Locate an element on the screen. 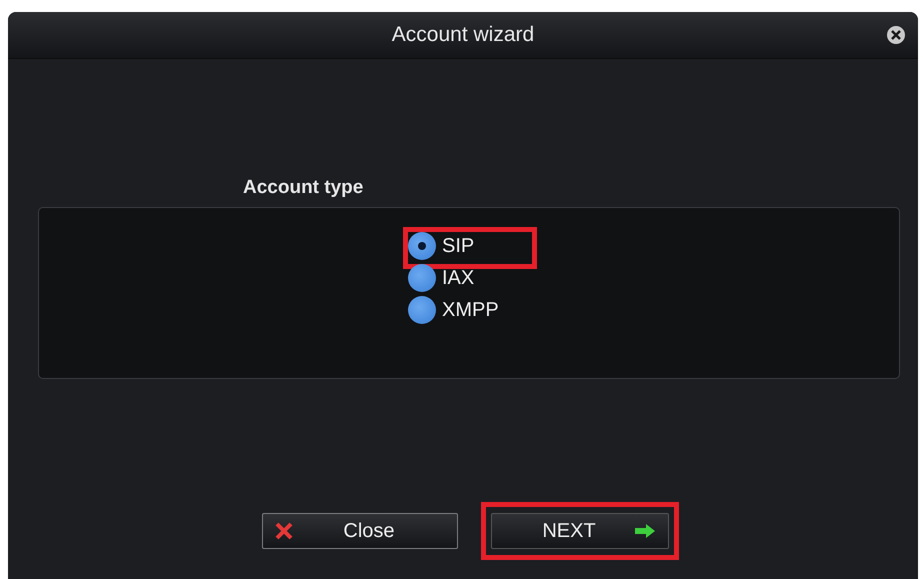 This screenshot has height=579, width=923. window-title: Account wizard is located at coordinates (463, 35).